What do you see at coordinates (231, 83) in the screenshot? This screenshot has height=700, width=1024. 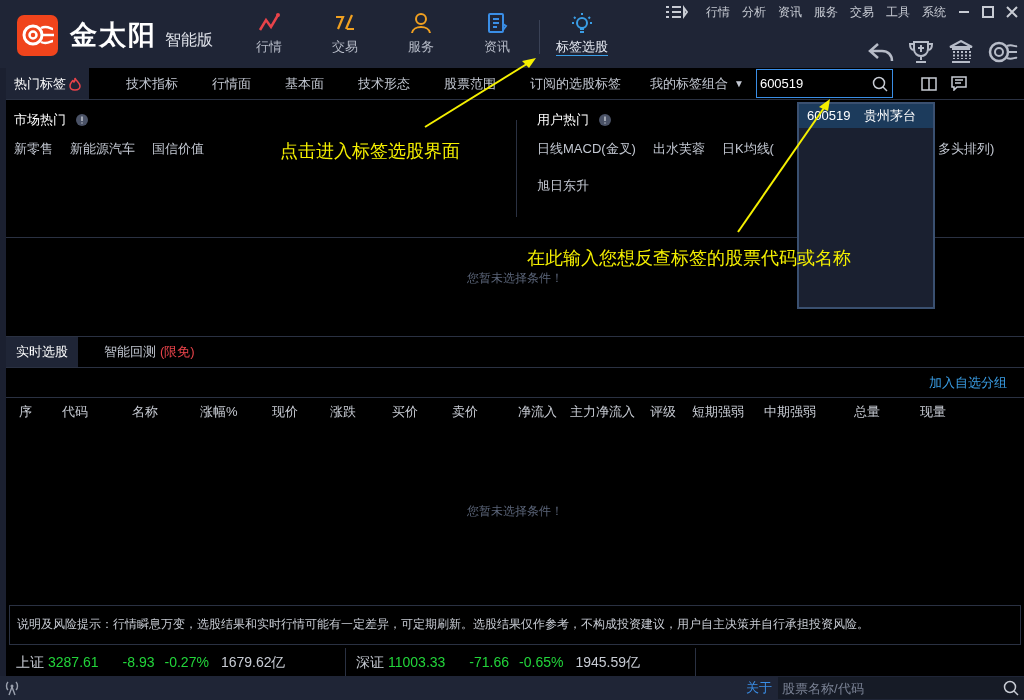 I see `tag-tab: 行情面` at bounding box center [231, 83].